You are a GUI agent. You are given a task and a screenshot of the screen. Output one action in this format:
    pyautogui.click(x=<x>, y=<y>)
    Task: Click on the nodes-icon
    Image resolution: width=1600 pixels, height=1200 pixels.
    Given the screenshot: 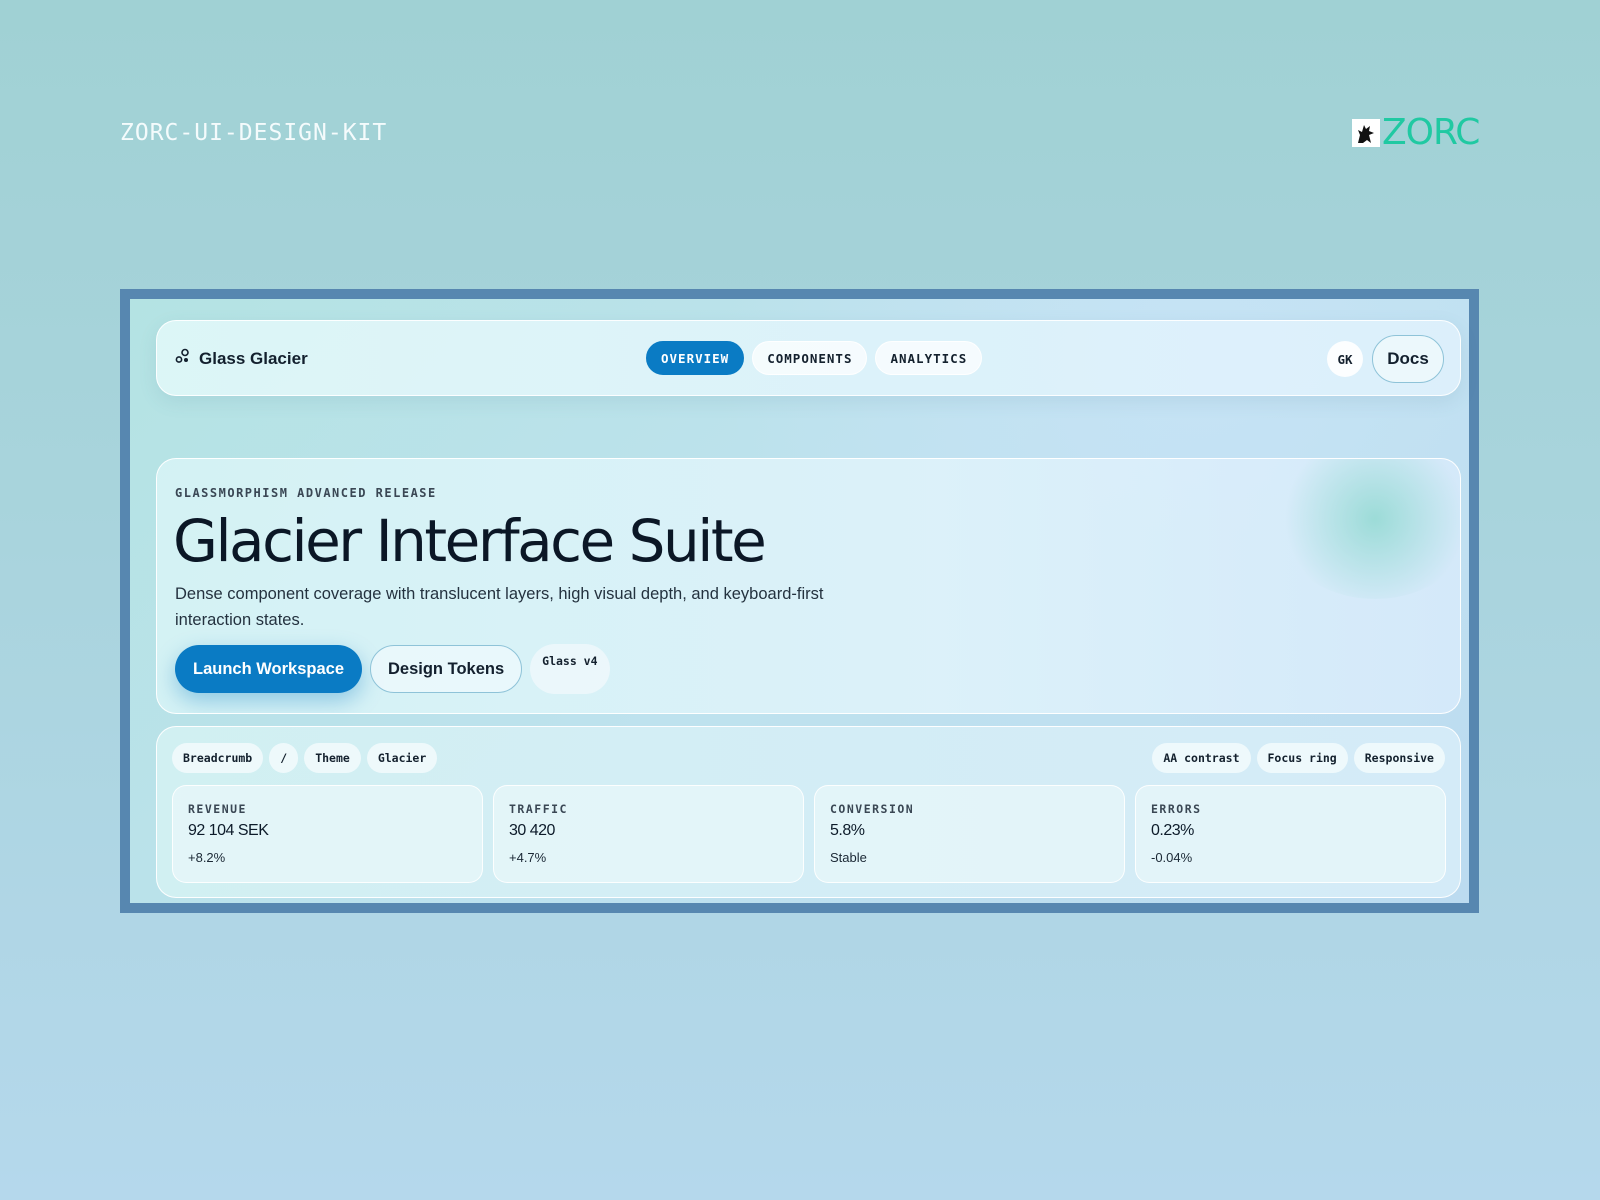 What is the action you would take?
    pyautogui.click(x=183, y=358)
    